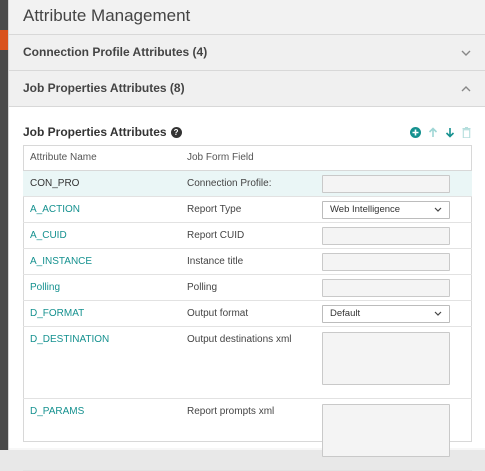 This screenshot has height=471, width=485. What do you see at coordinates (415, 132) in the screenshot?
I see `add-icon` at bounding box center [415, 132].